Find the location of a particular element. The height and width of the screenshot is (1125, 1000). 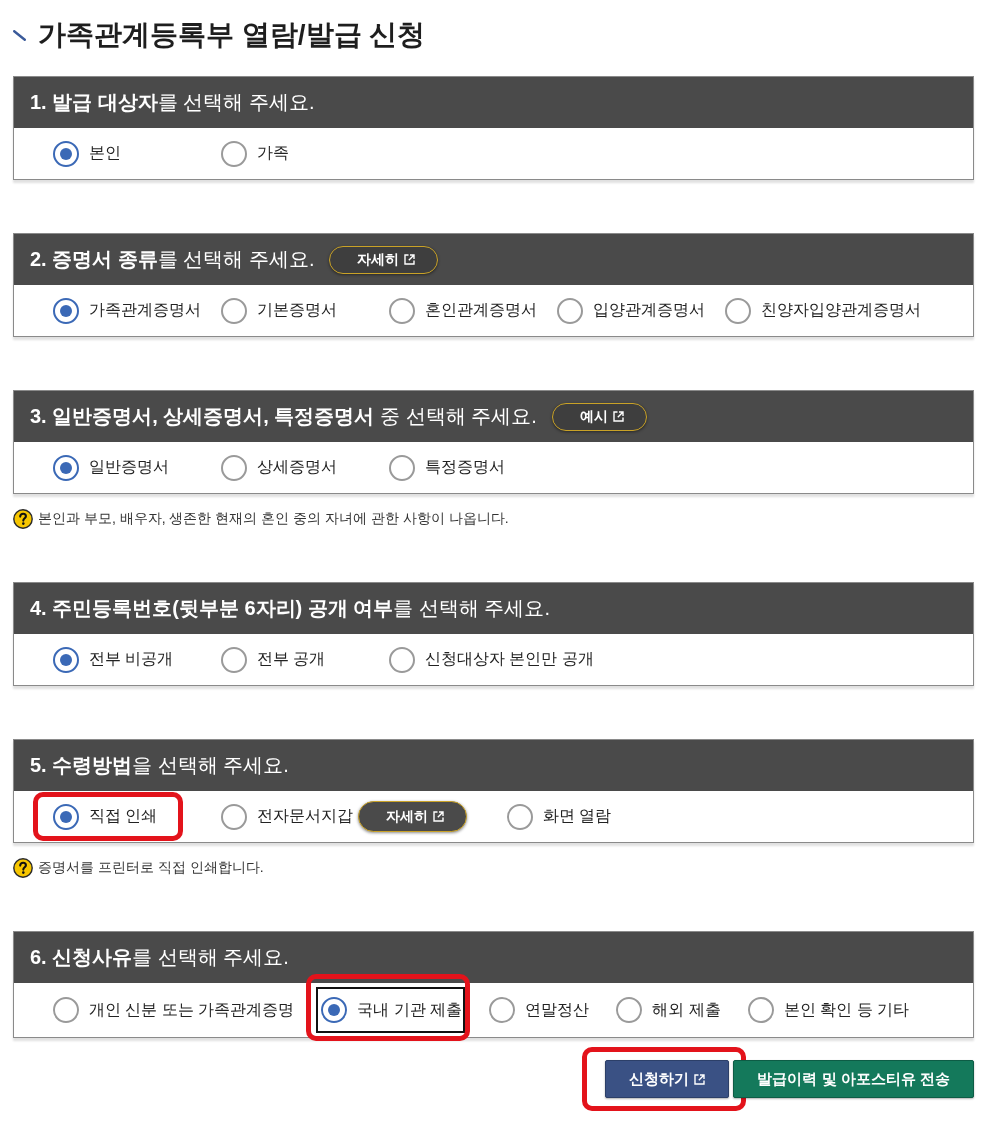

option-label: 화면 열람 is located at coordinates (577, 816).